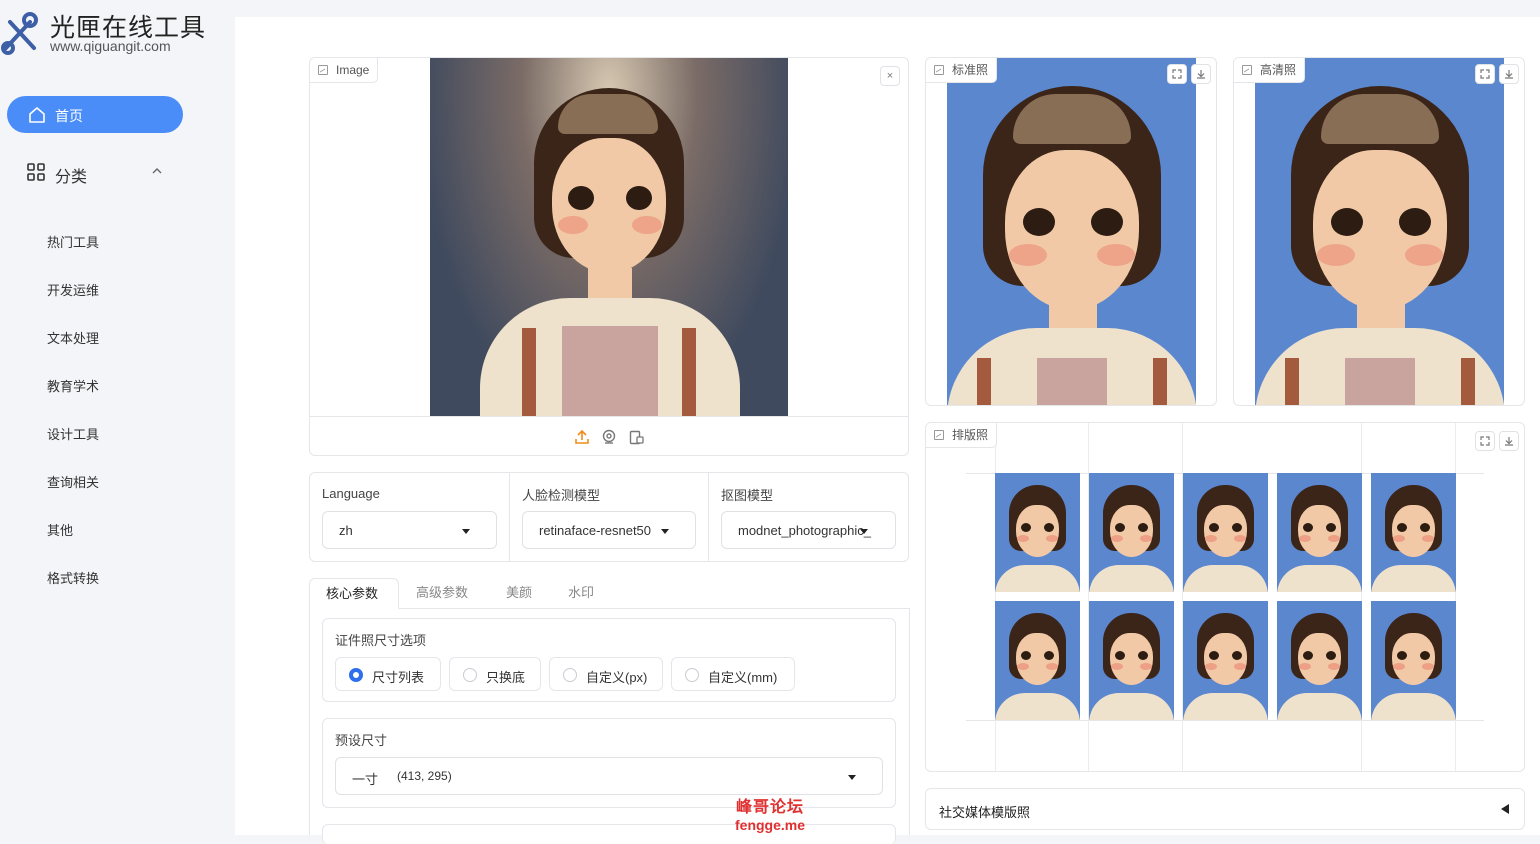  Describe the element at coordinates (365, 779) in the screenshot. I see `preset-size-name: 一寸` at that location.